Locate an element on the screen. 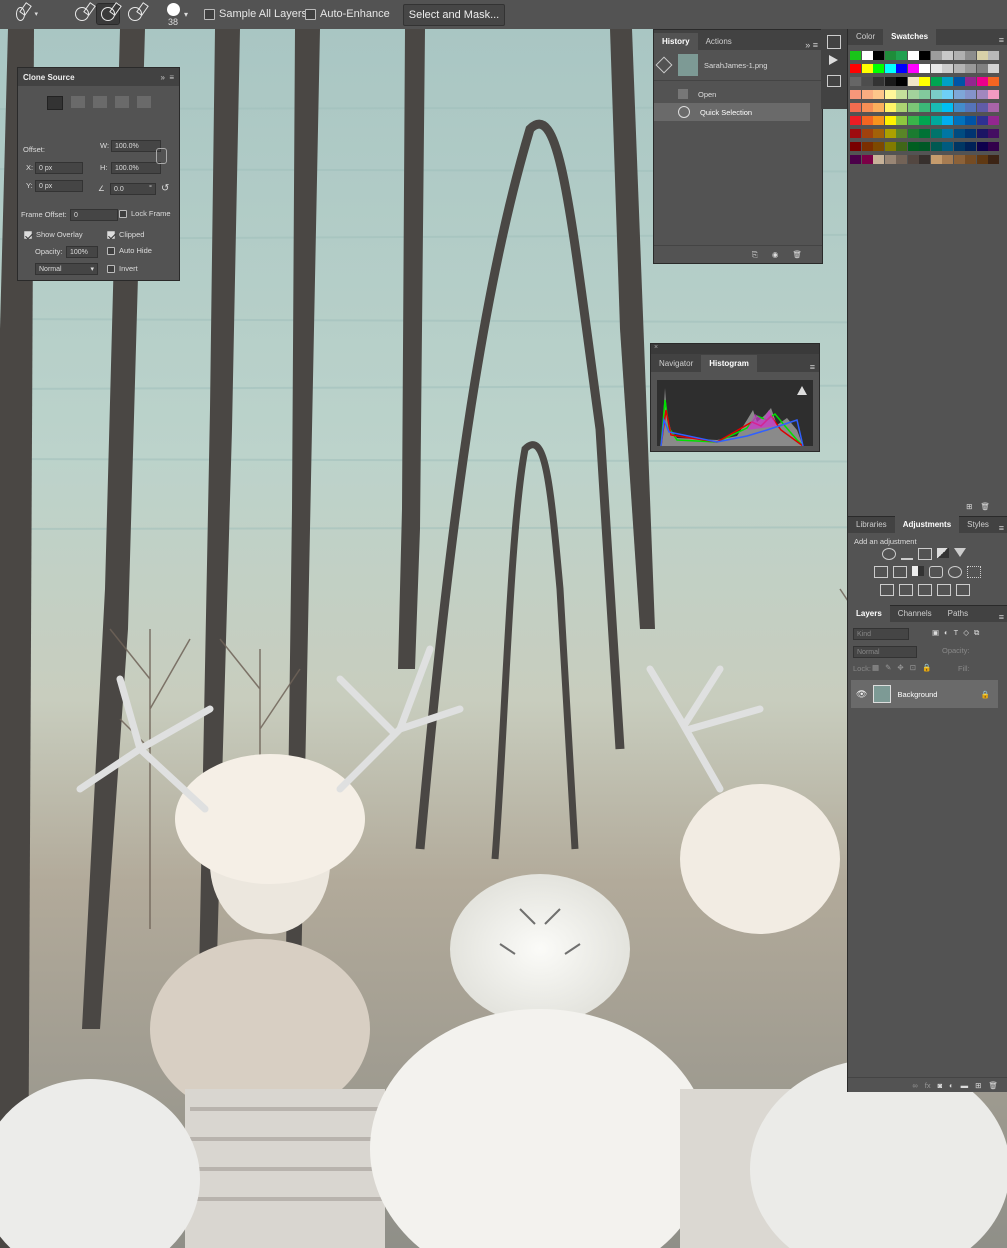 The width and height of the screenshot is (1007, 1248). sample-all-layers-box is located at coordinates (209, 14).